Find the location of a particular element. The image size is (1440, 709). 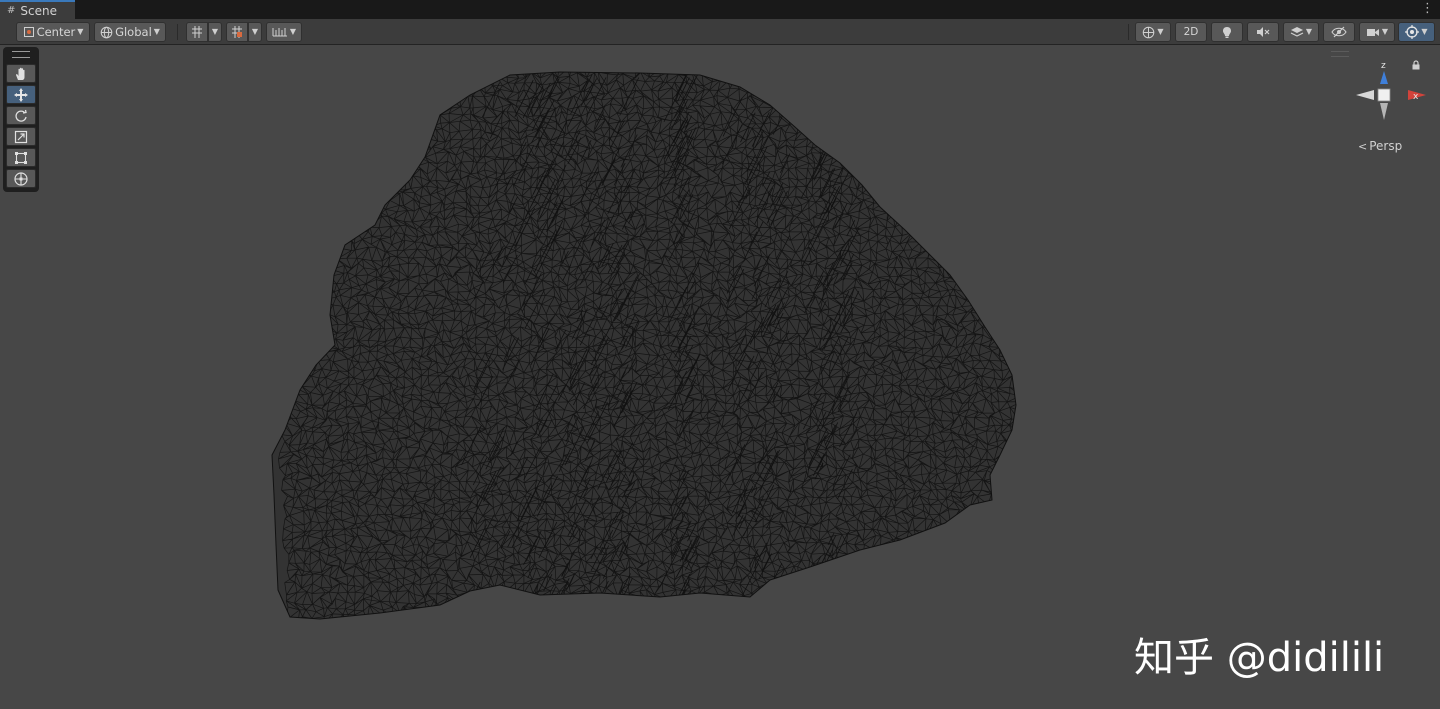

audio-toggle-button is located at coordinates (1263, 32).